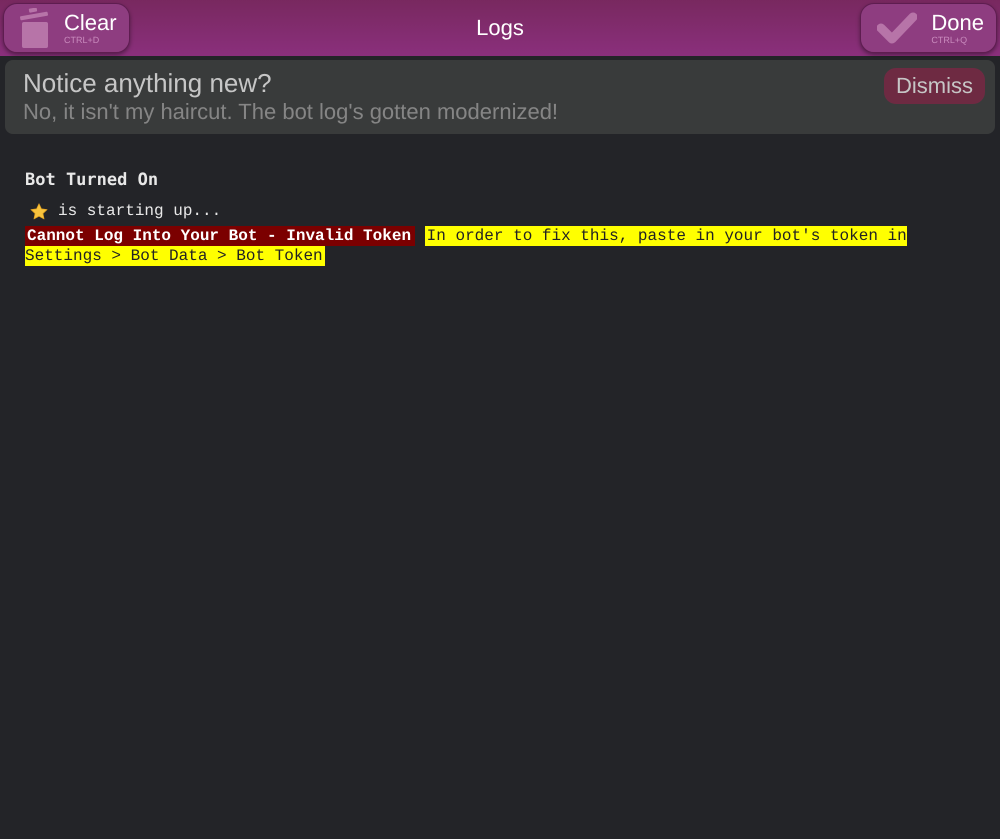 The image size is (1000, 839). Describe the element at coordinates (92, 180) in the screenshot. I see `log-heading: Bot Turned On` at that location.